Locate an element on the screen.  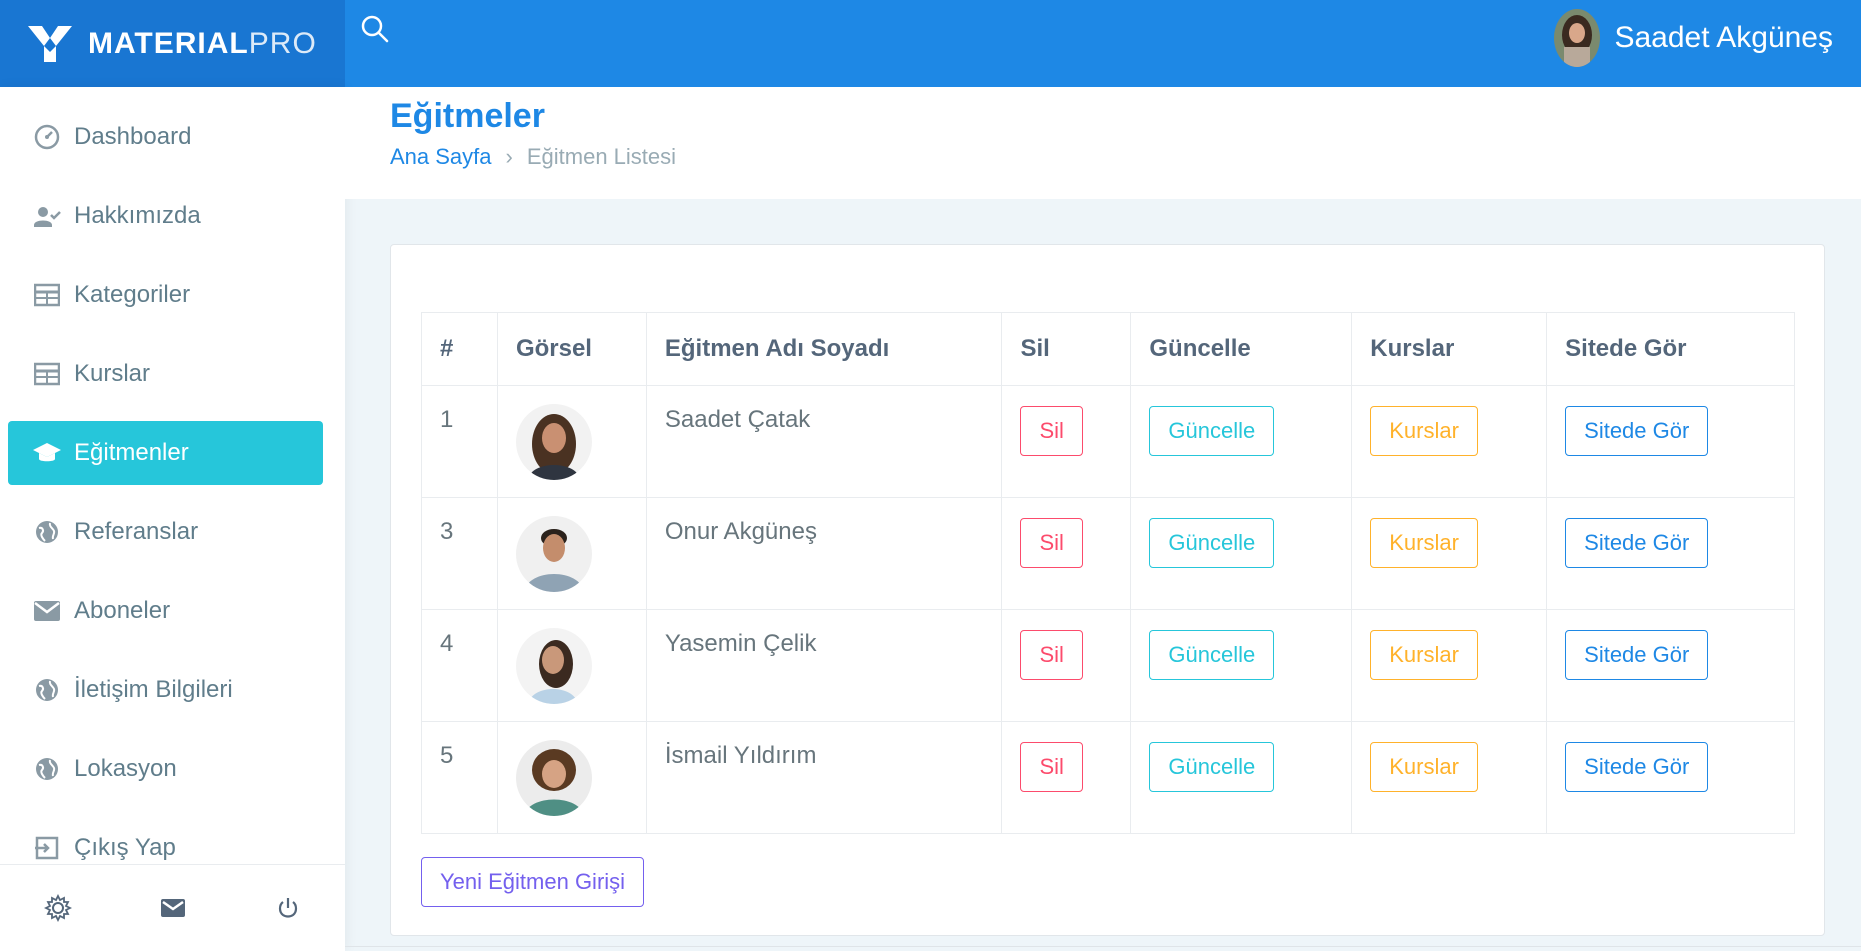
chevron-right-icon: › is located at coordinates (509, 156).